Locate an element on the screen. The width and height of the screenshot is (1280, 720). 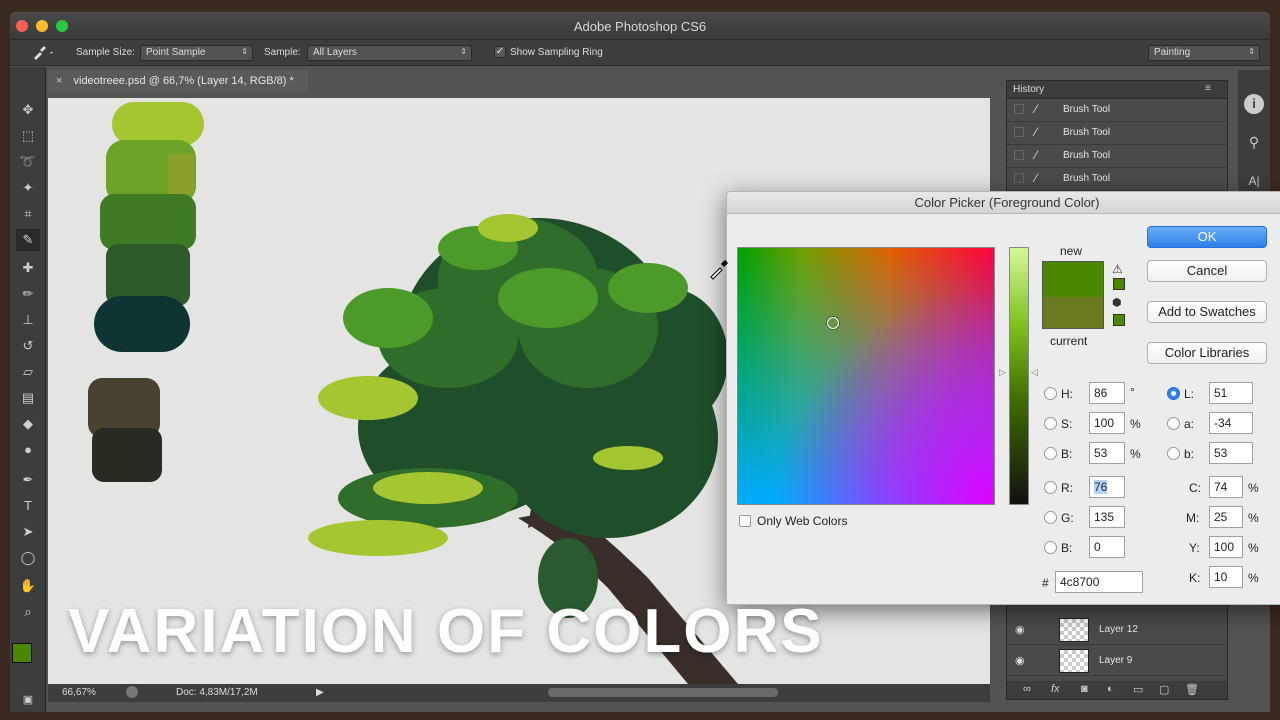
out-of-gamut-warning-icon: ⚠ is located at coordinates (1117, 269).